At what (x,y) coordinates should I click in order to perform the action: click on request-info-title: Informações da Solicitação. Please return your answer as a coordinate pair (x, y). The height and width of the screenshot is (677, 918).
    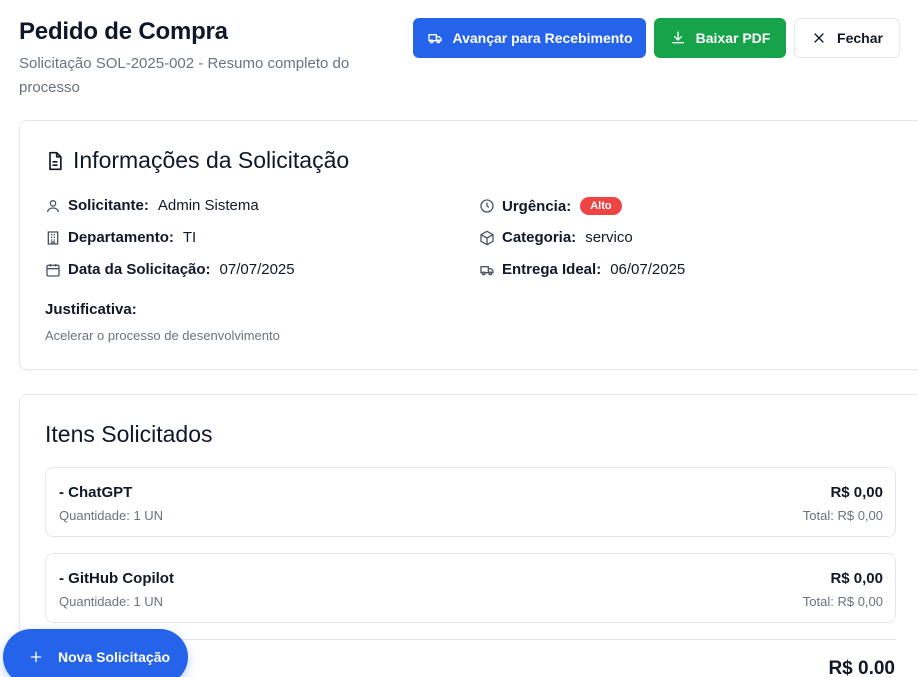
    Looking at the image, I should click on (211, 160).